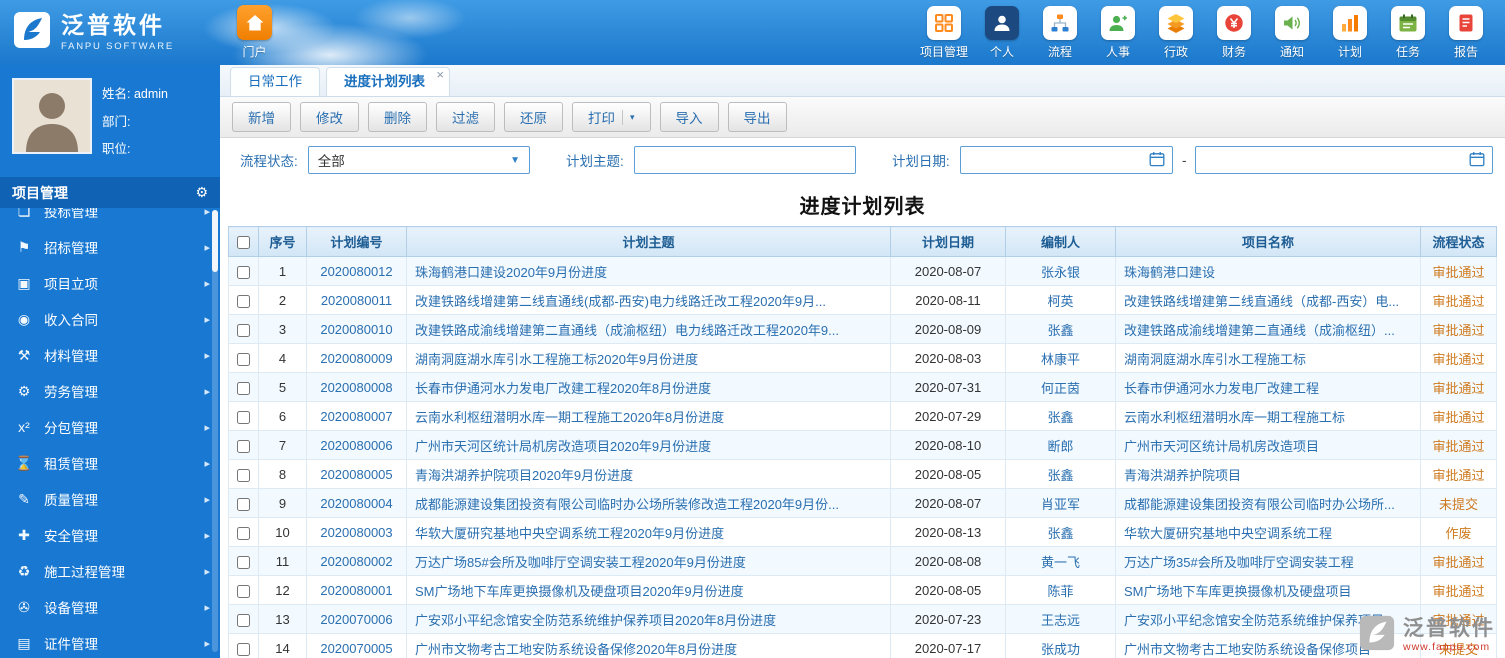  What do you see at coordinates (356, 358) in the screenshot?
I see `plan-number-link: 2020080009` at bounding box center [356, 358].